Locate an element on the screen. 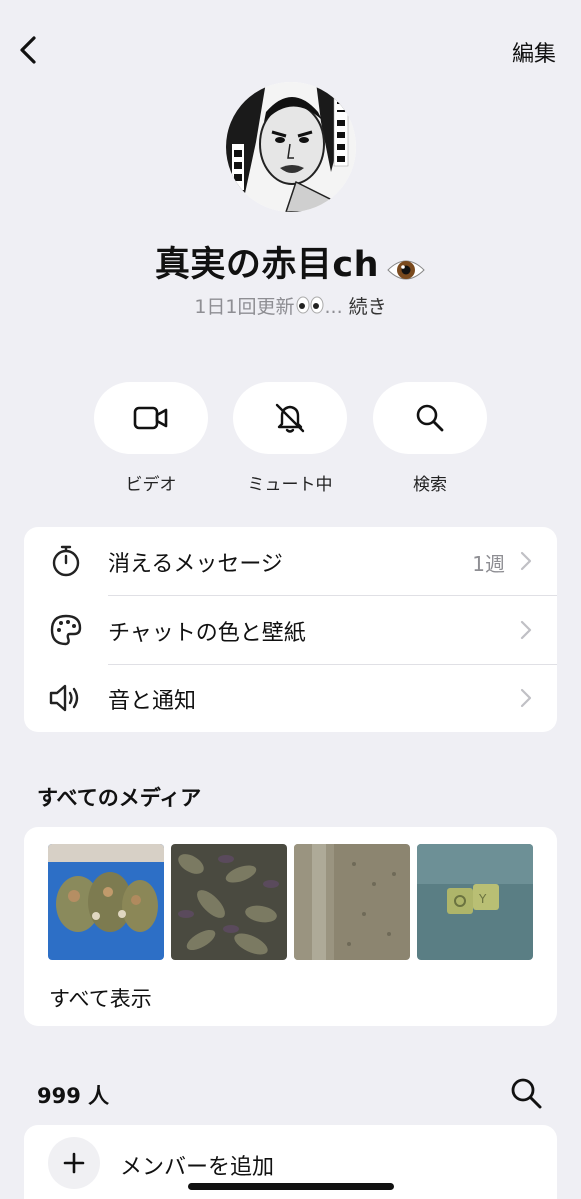 The image size is (581, 1199). media-thumbnail: Y is located at coordinates (475, 902).